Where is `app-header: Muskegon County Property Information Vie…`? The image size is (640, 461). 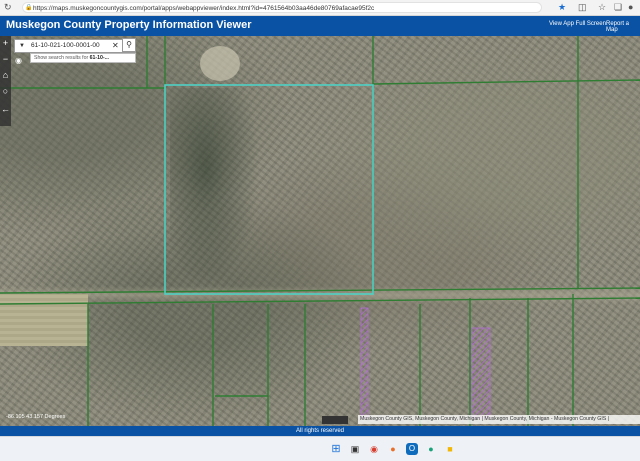 app-header: Muskegon County Property Information Vie… is located at coordinates (320, 26).